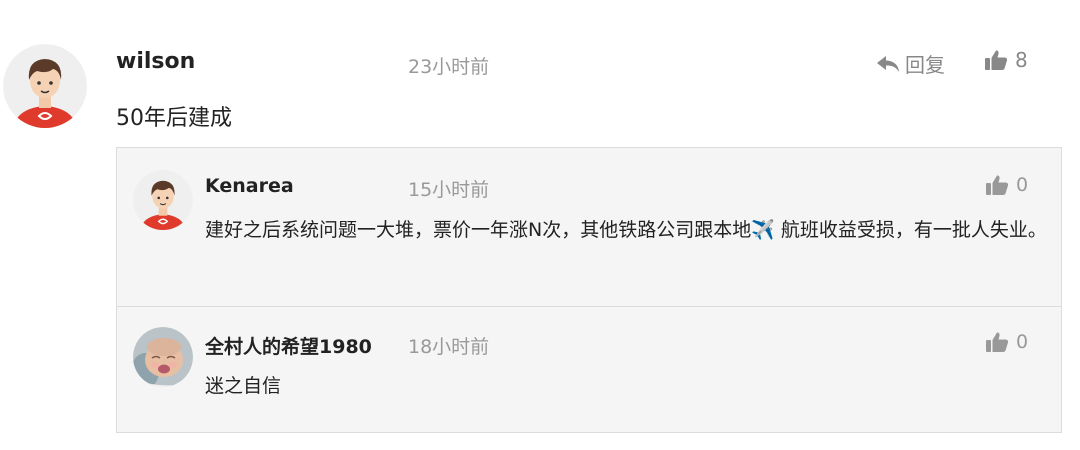 This screenshot has height=450, width=1080. Describe the element at coordinates (249, 186) in the screenshot. I see `reply-author: Kenarea` at that location.